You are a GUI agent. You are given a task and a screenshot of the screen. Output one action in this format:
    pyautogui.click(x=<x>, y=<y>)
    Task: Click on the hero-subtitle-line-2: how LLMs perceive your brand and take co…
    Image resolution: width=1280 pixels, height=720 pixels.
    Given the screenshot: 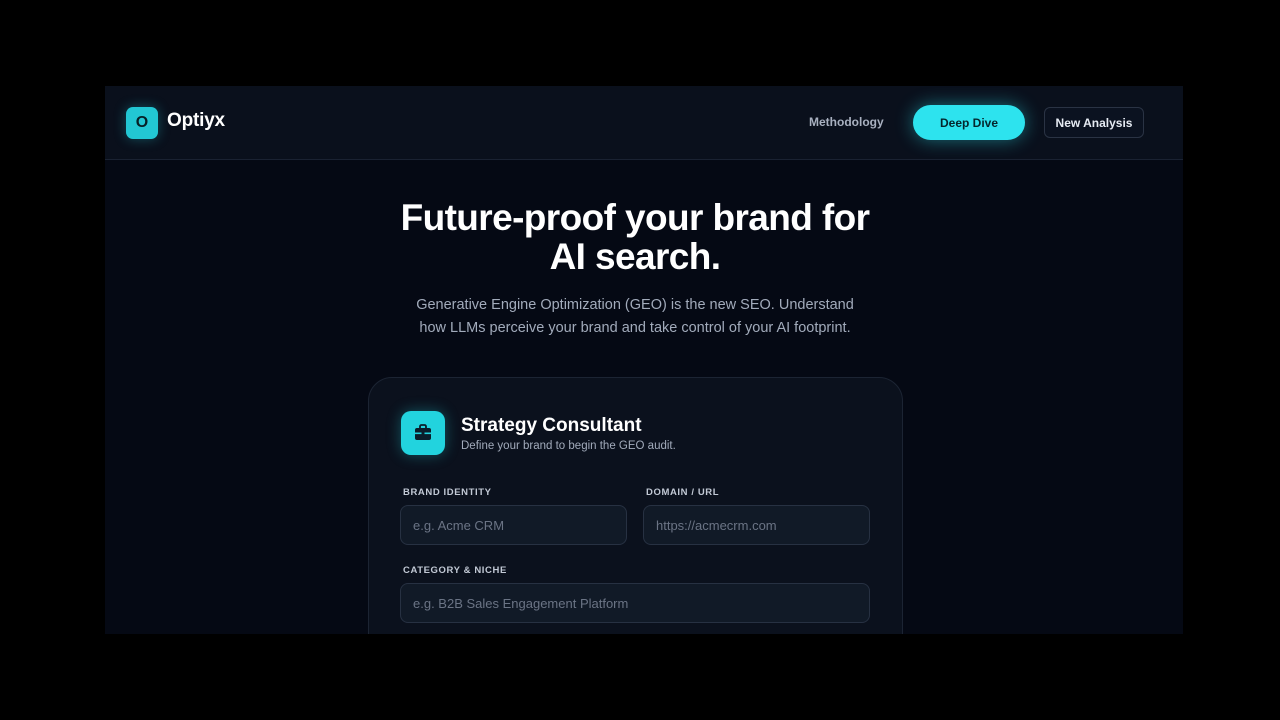 What is the action you would take?
    pyautogui.click(x=635, y=328)
    